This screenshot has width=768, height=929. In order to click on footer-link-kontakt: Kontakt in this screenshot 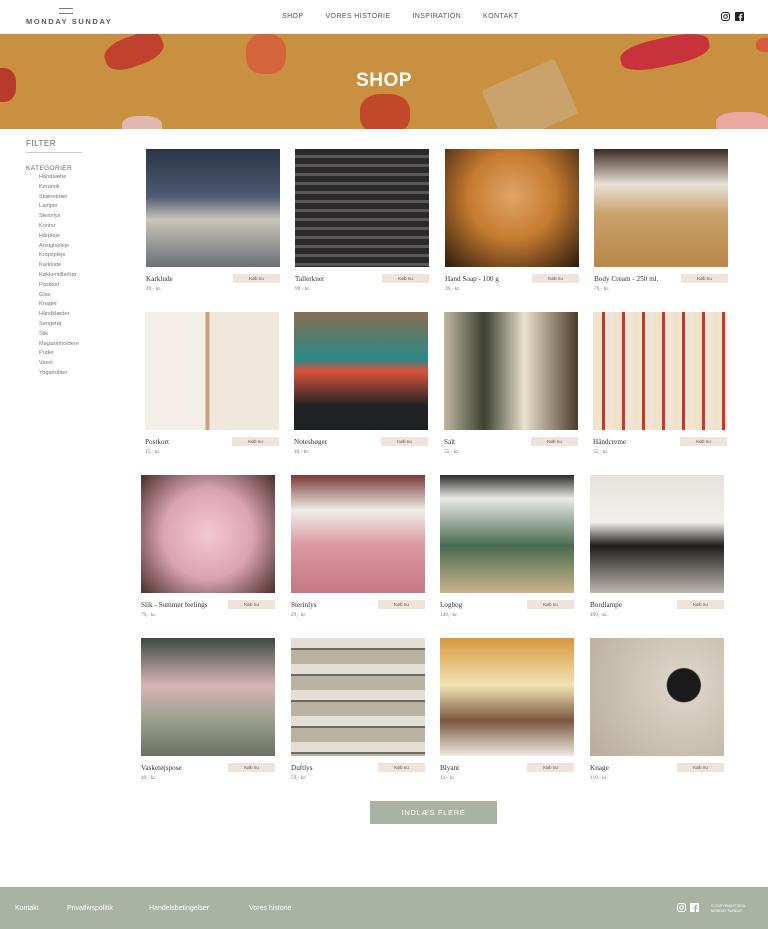, I will do `click(27, 908)`.